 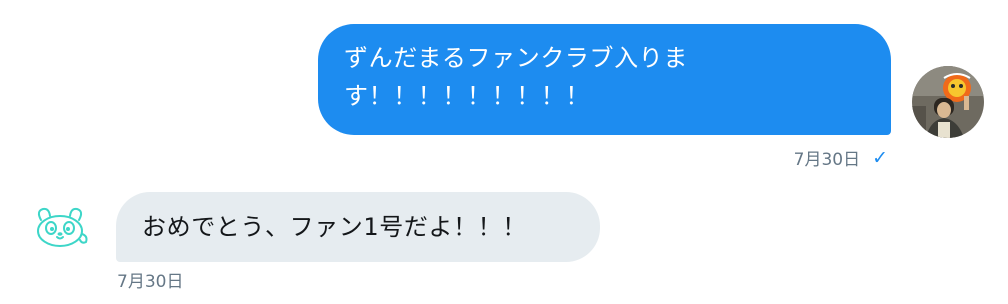 What do you see at coordinates (467, 96) in the screenshot?
I see `outgoing-message-line-2: す！！！！！！！！！` at bounding box center [467, 96].